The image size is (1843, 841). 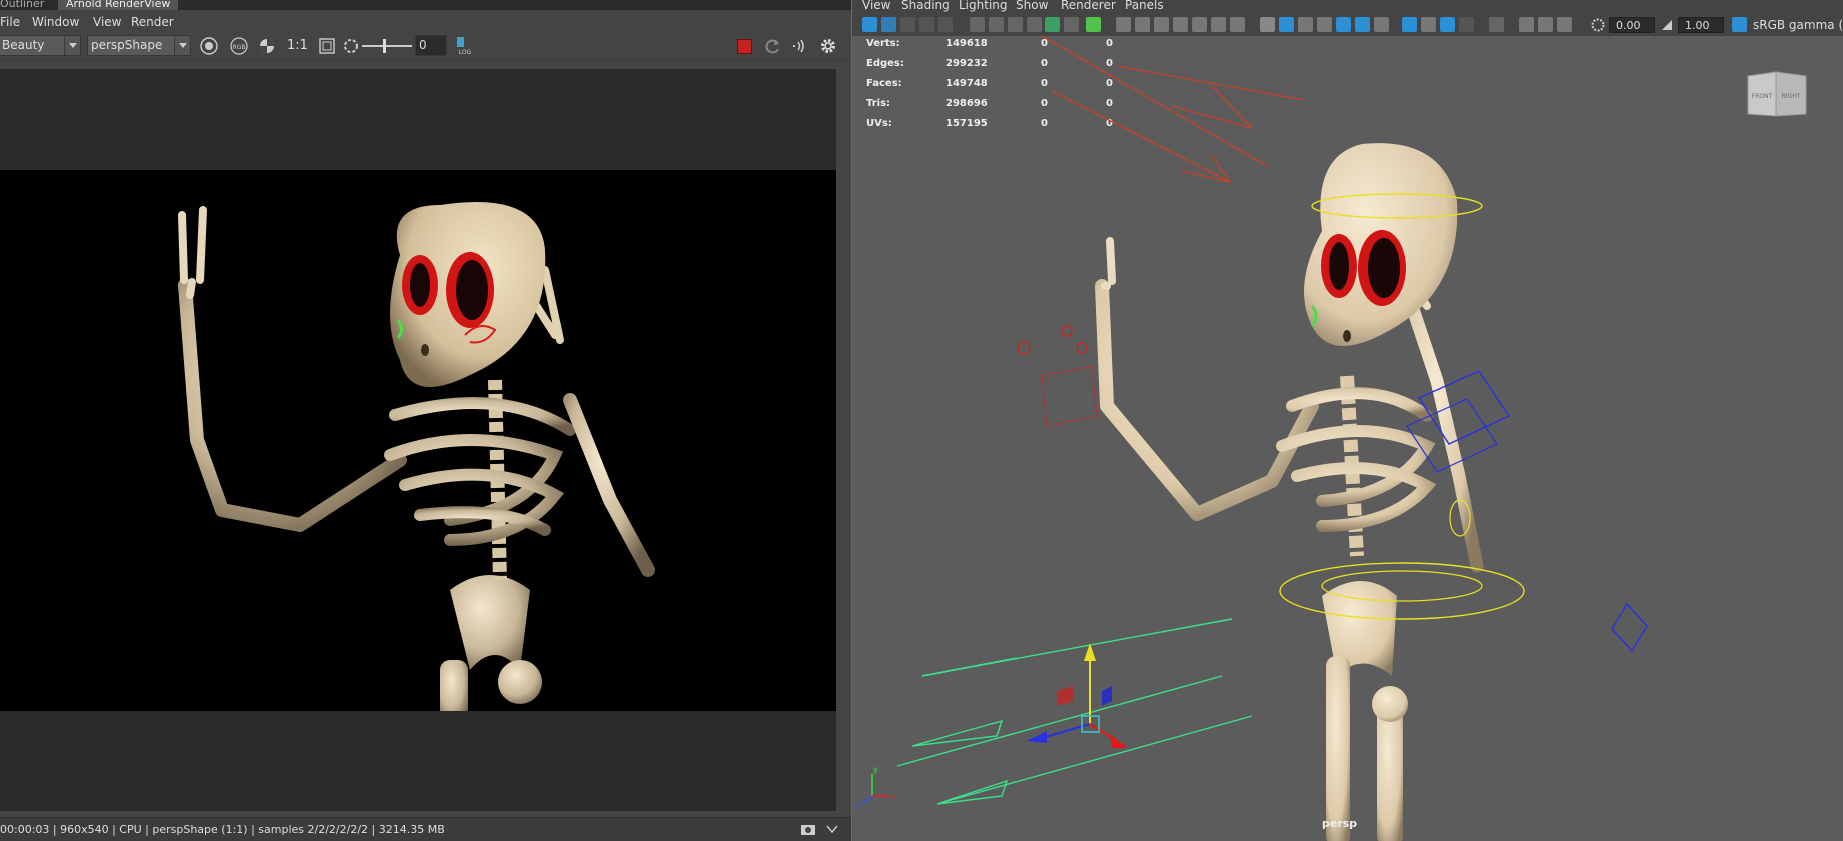 I want to click on motion-blur-icon, so click(x=1324, y=24).